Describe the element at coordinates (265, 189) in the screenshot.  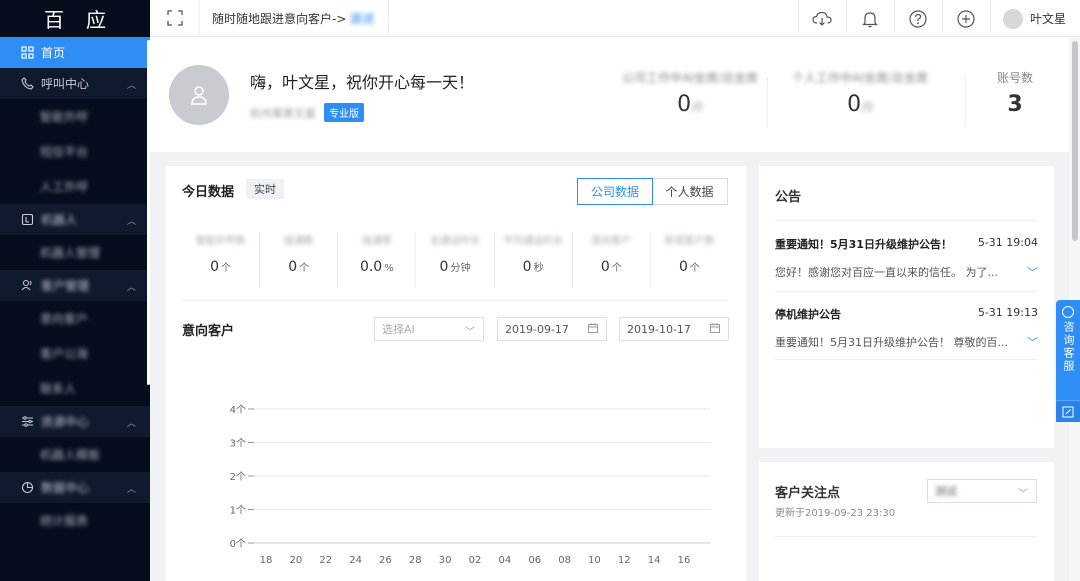
I see `realtime-tag: 实时` at that location.